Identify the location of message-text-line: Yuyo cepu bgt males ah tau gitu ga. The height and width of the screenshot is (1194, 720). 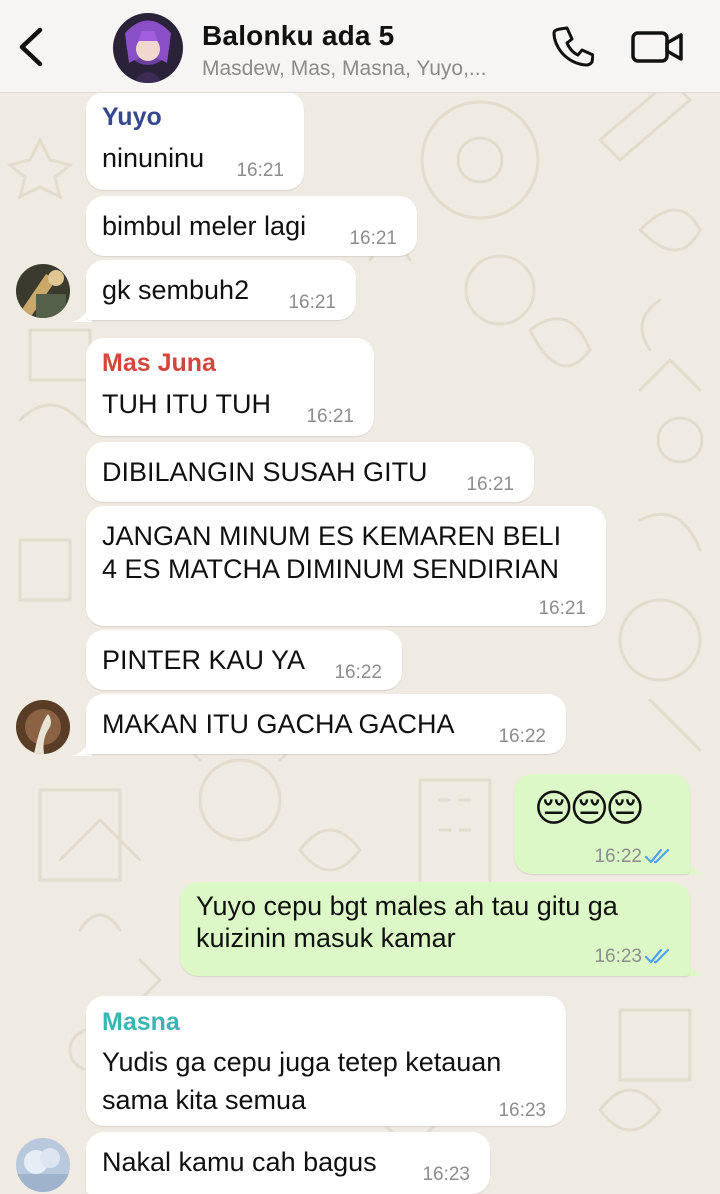
(407, 906).